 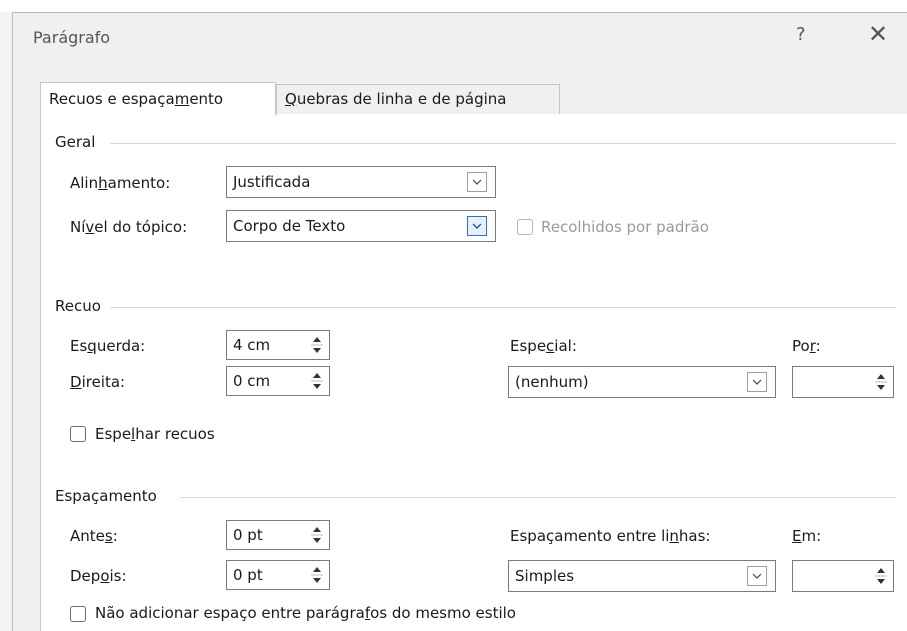 I want to click on spacing-before-value: 0 pt, so click(x=248, y=535).